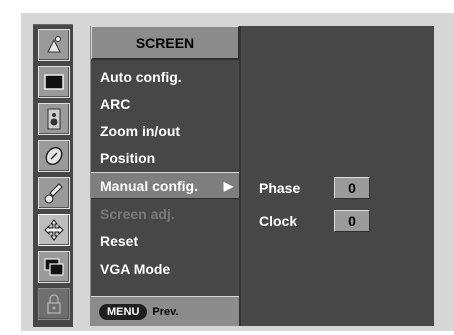 The width and height of the screenshot is (454, 335). Describe the element at coordinates (352, 188) in the screenshot. I see `phase-value: 0` at that location.